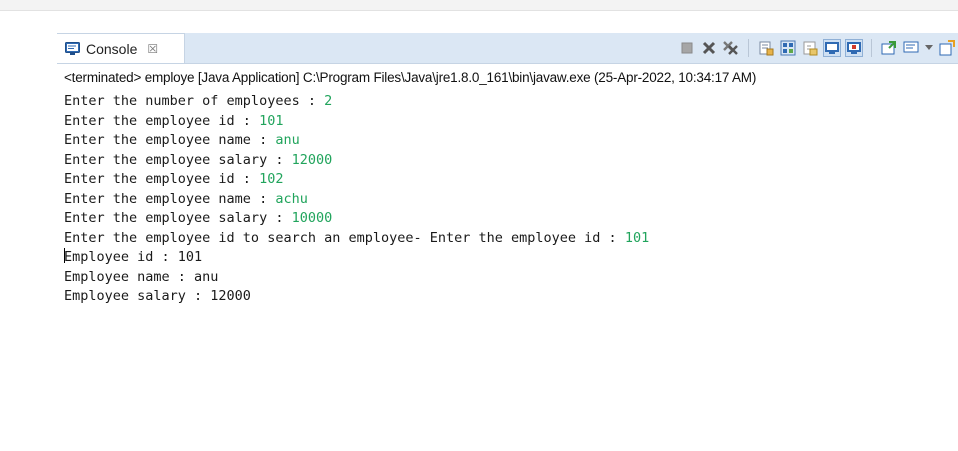 The image size is (958, 451). What do you see at coordinates (479, 5) in the screenshot?
I see `editor-top-strip` at bounding box center [479, 5].